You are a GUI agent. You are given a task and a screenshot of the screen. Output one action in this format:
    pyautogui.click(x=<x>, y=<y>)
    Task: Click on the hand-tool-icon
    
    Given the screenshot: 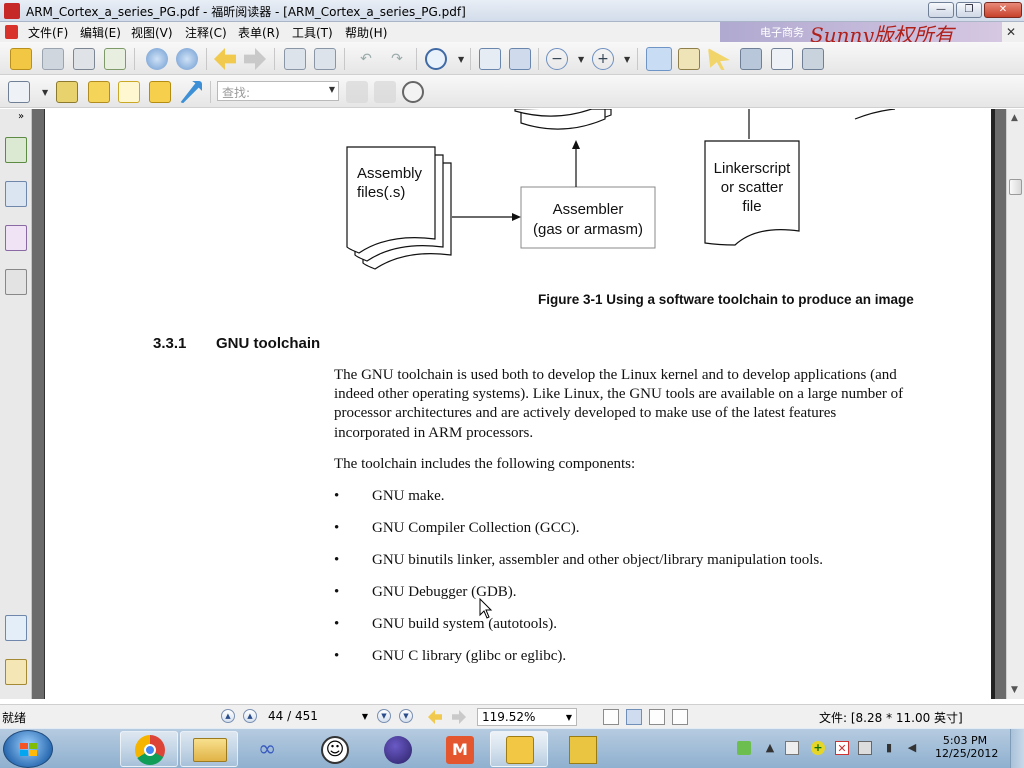 What is the action you would take?
    pyautogui.click(x=659, y=59)
    